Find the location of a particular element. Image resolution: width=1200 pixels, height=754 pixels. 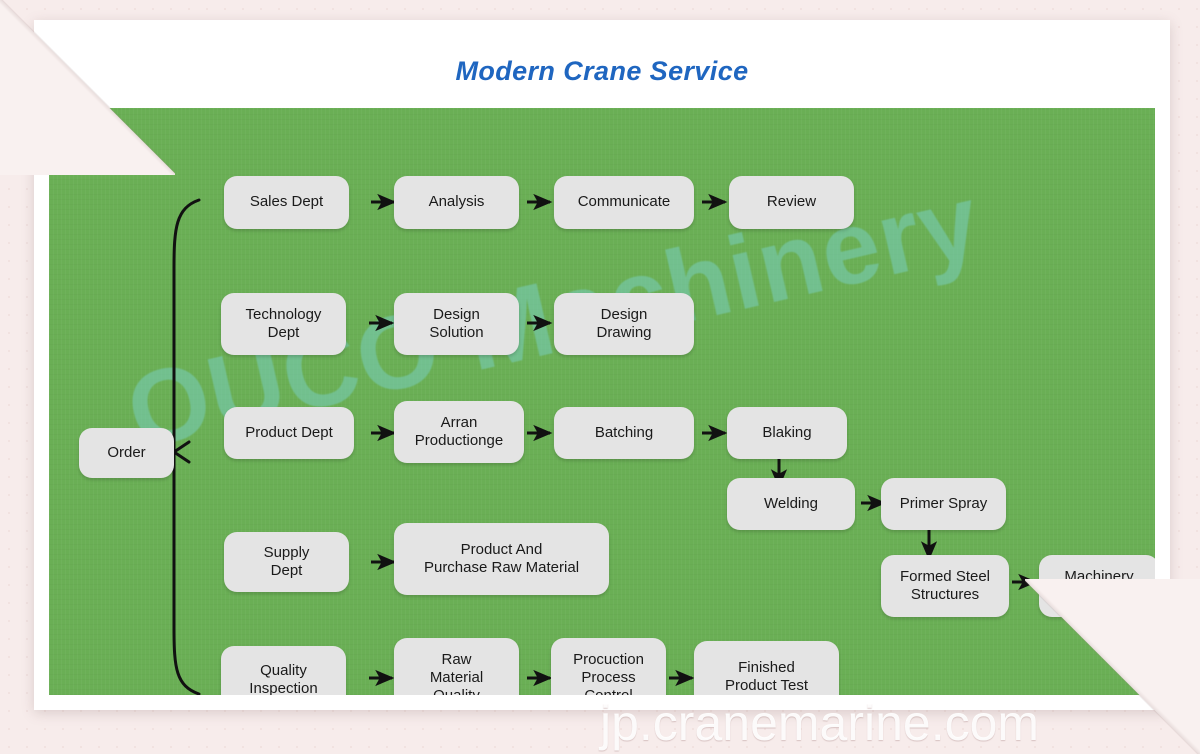

node-arran-productionge: Arran Productionge is located at coordinates (459, 432).